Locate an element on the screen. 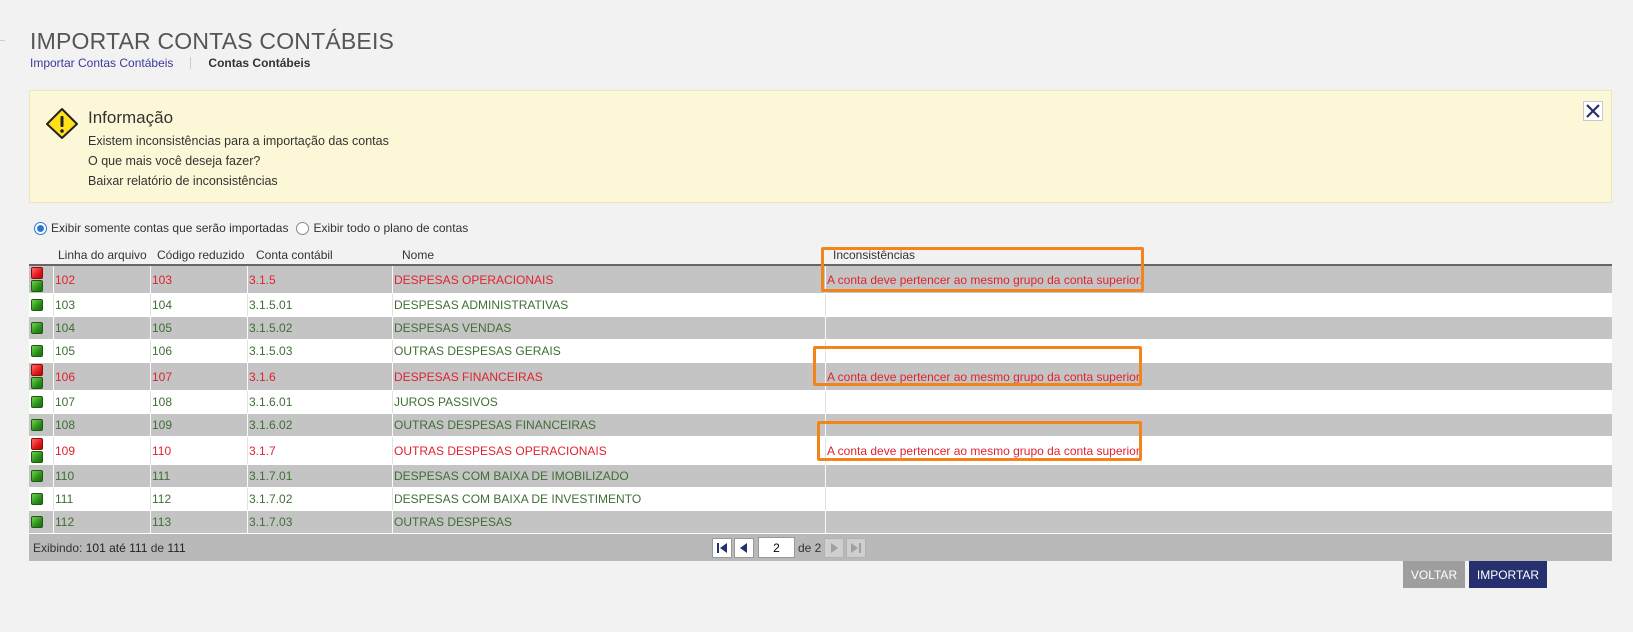 The image size is (1633, 632). cell-name: DESPESAS OPERACIONAIS is located at coordinates (474, 279).